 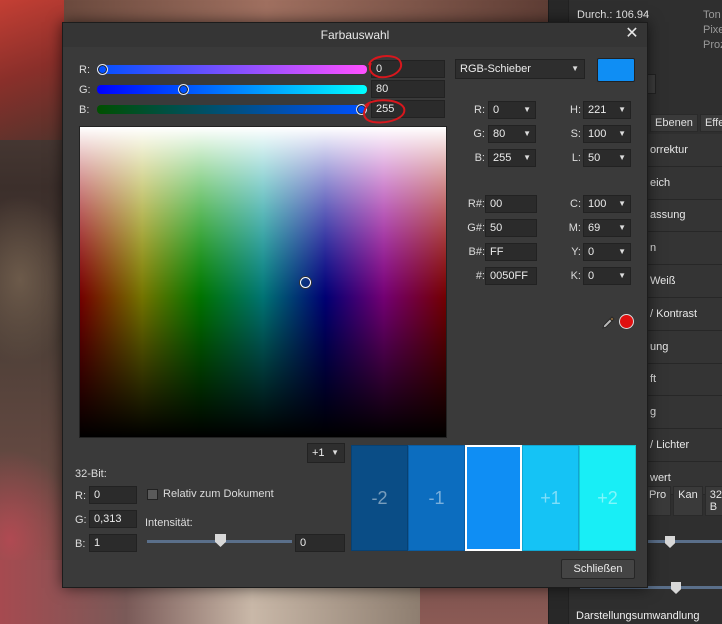 I want to click on rgb-field-r-value: 0, so click(x=496, y=110).